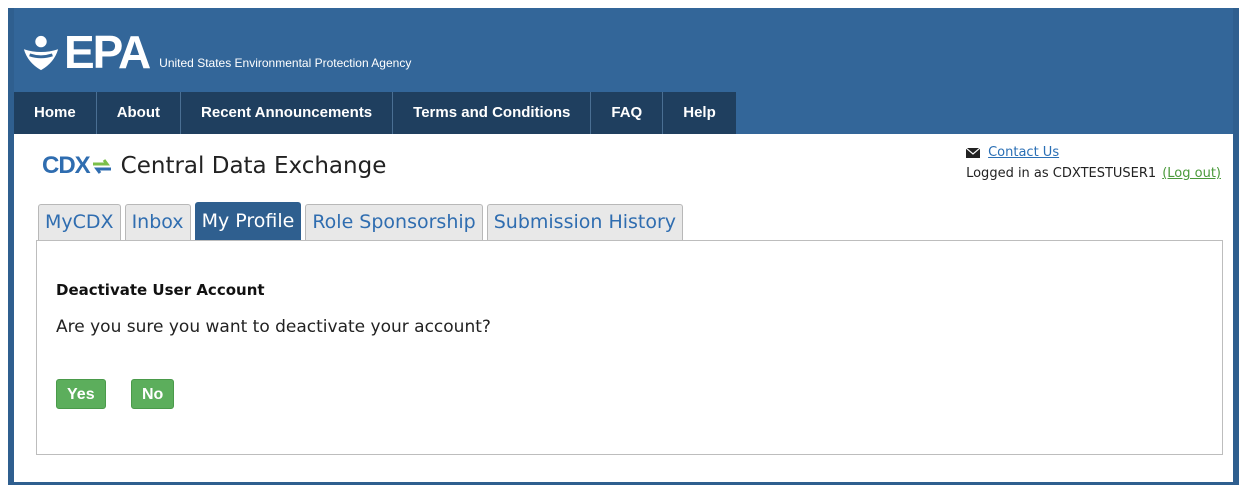 The image size is (1247, 489). Describe the element at coordinates (1023, 152) in the screenshot. I see `contact-us-link: Contact Us` at that location.